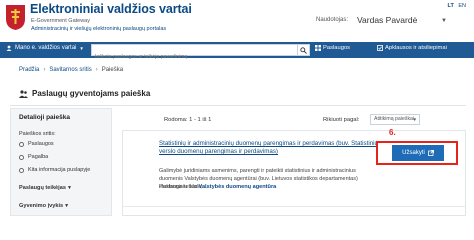 The height and width of the screenshot is (240, 474). Describe the element at coordinates (38, 157) in the screenshot. I see `filter-option-label: Pagalba` at that location.